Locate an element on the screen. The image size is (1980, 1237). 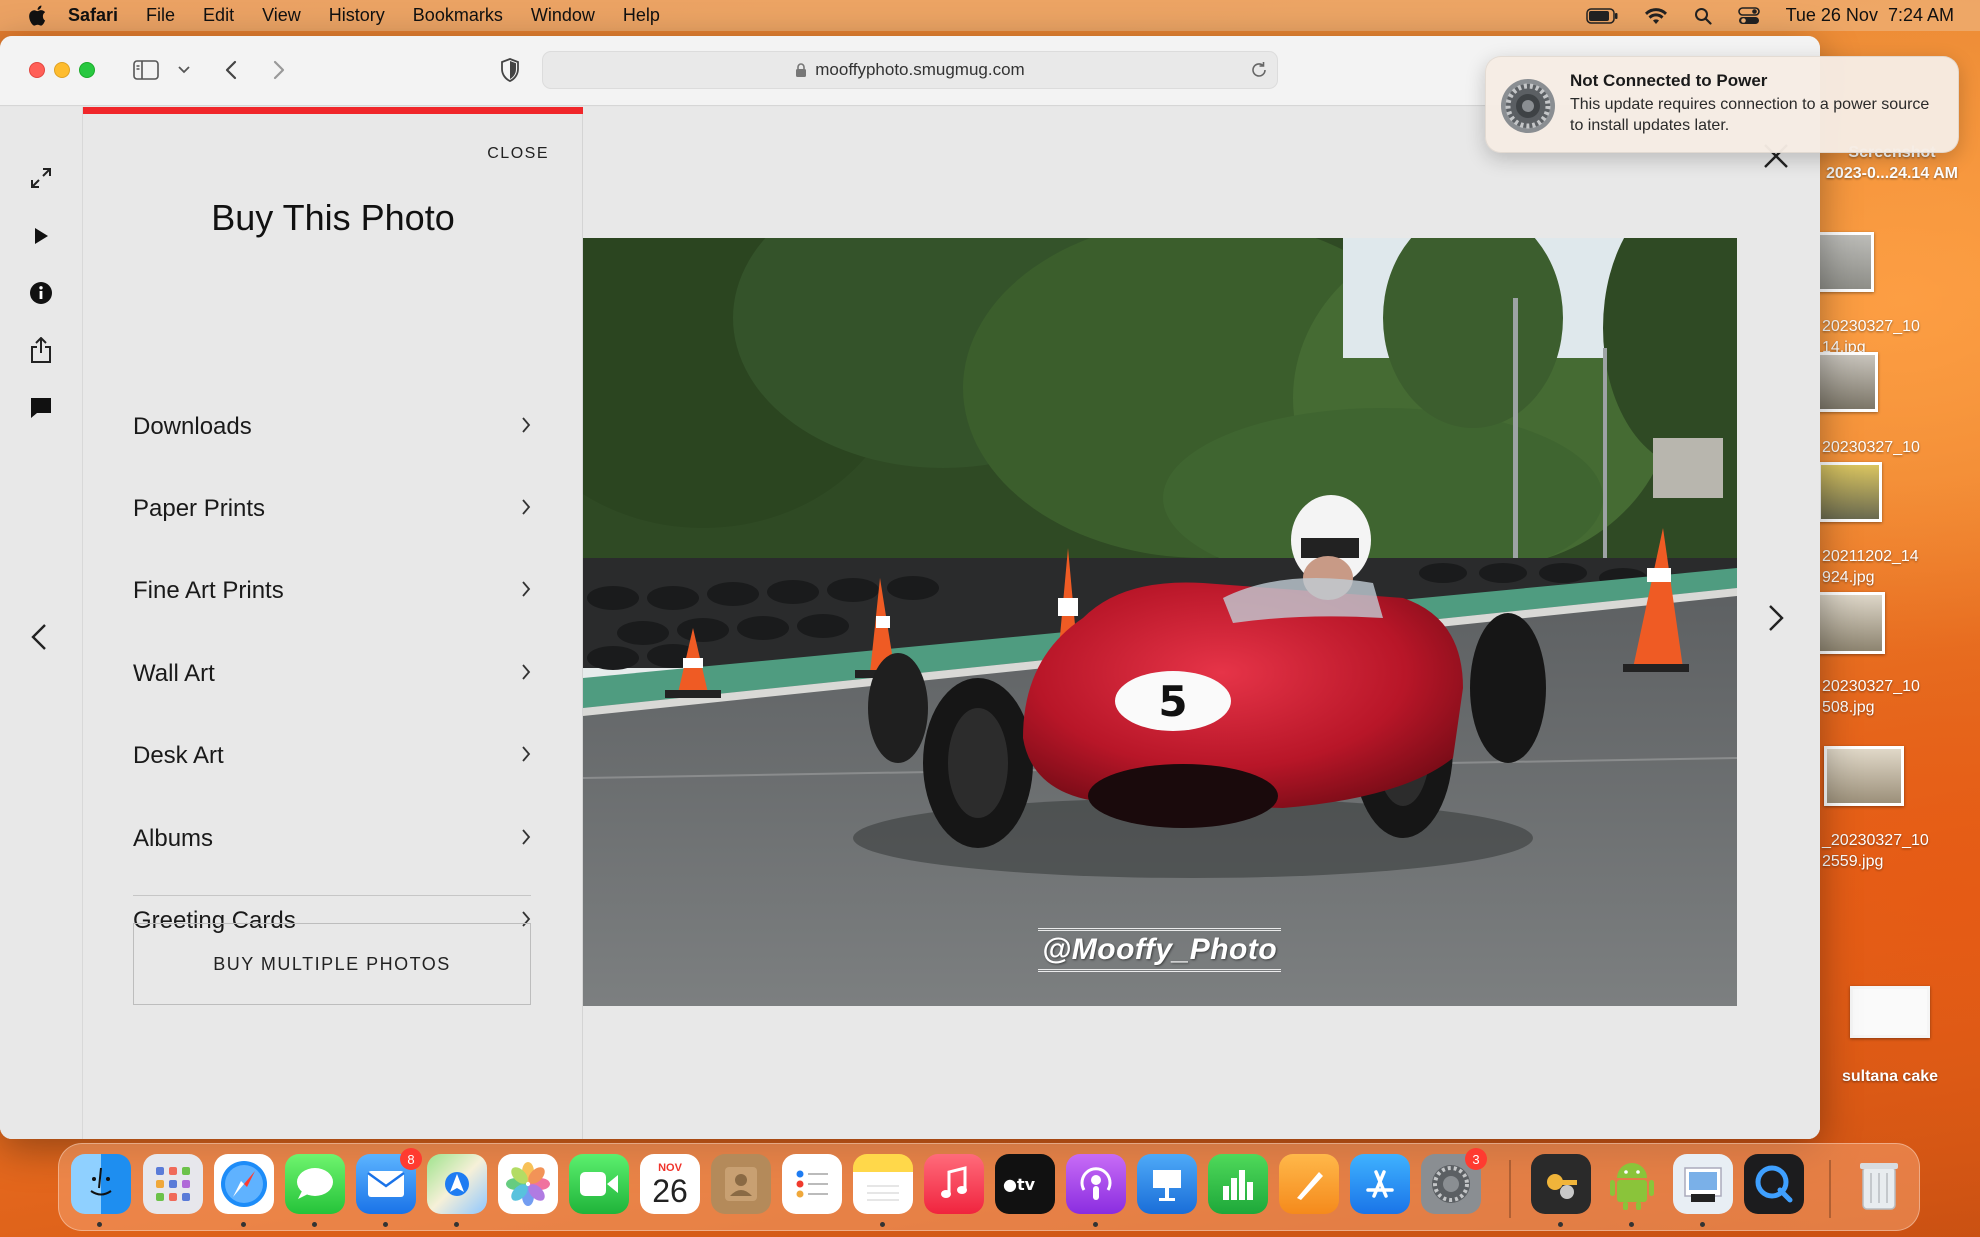
notes-icon is located at coordinates (883, 1184).